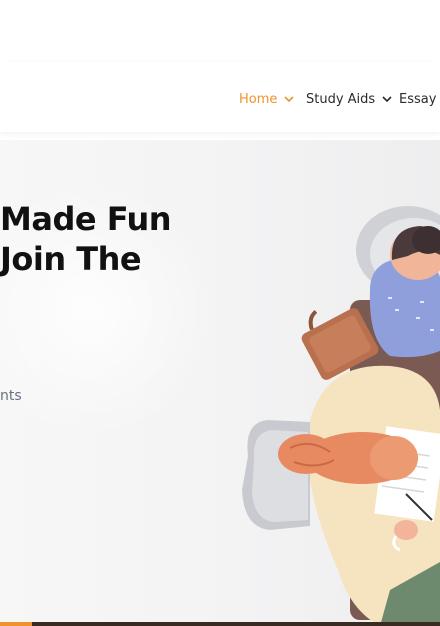 This screenshot has height=626, width=440. I want to click on nav-item-essay: Essay, so click(417, 99).